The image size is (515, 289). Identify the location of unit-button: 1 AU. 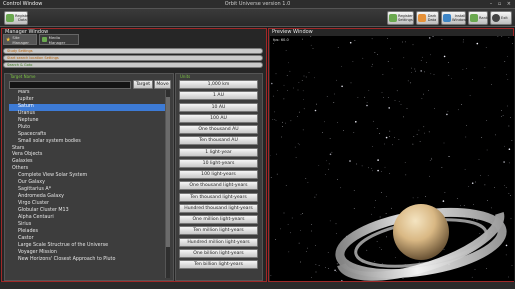
(218, 96).